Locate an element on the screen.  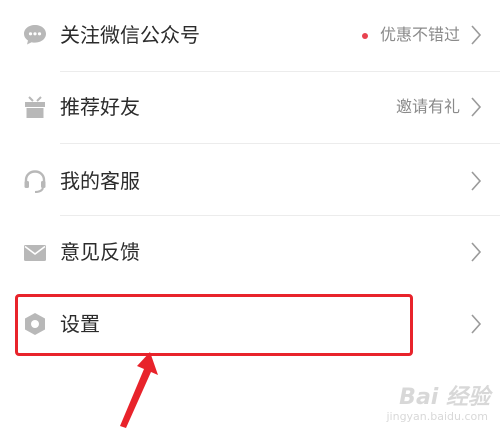
menu-item-label: 关注微信公众号 is located at coordinates (130, 35).